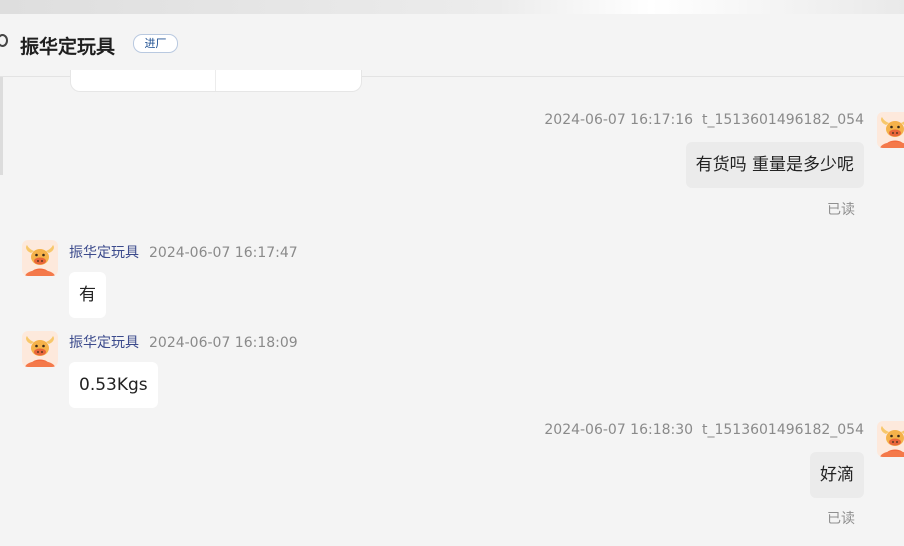 Image resolution: width=904 pixels, height=546 pixels. What do you see at coordinates (1, 126) in the screenshot?
I see `left-panel-edge` at bounding box center [1, 126].